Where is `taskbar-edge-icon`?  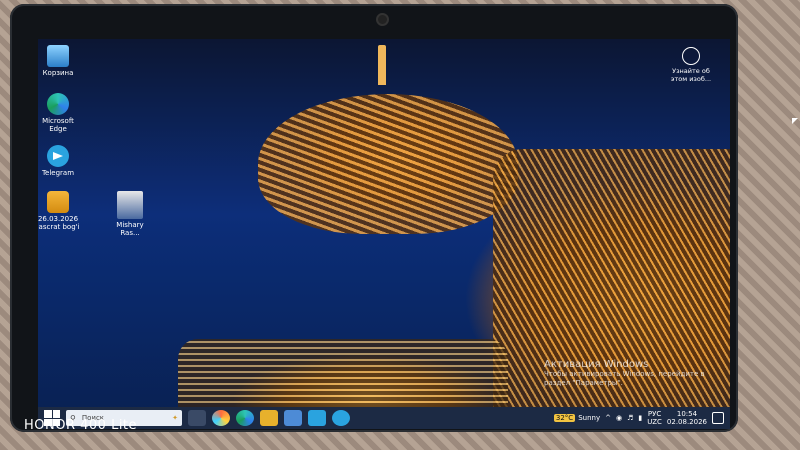 taskbar-edge-icon is located at coordinates (245, 418).